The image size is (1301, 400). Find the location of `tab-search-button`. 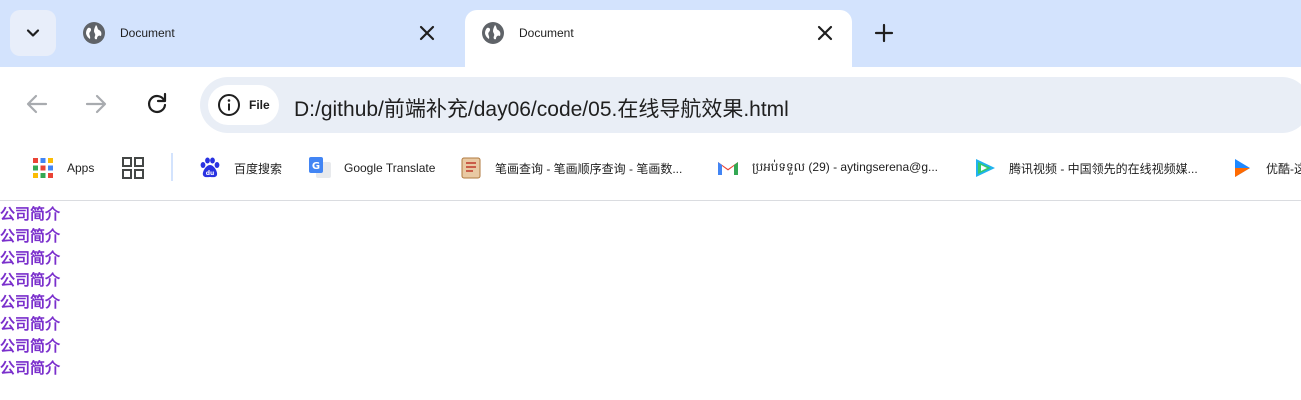

tab-search-button is located at coordinates (33, 33).